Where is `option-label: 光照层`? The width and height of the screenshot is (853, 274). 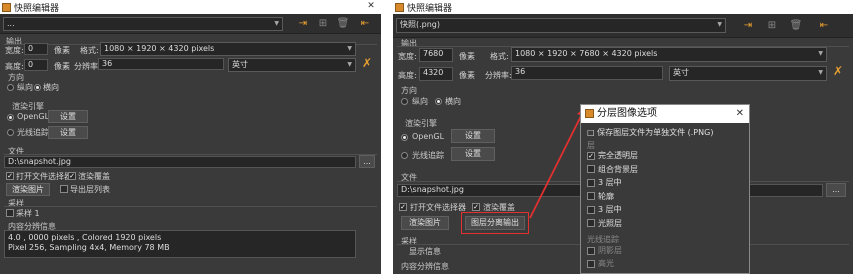
option-label: 光照层 is located at coordinates (610, 223).